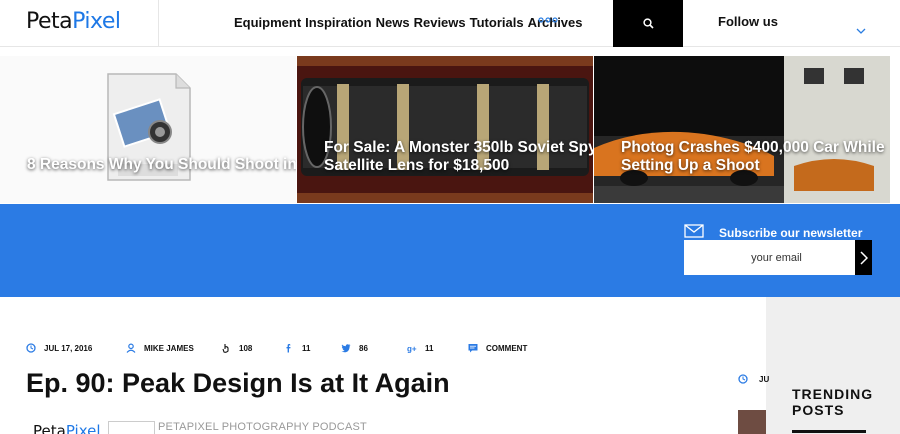 The height and width of the screenshot is (434, 900). Describe the element at coordinates (429, 348) in the screenshot. I see `meta-gplus-count: 11` at that location.